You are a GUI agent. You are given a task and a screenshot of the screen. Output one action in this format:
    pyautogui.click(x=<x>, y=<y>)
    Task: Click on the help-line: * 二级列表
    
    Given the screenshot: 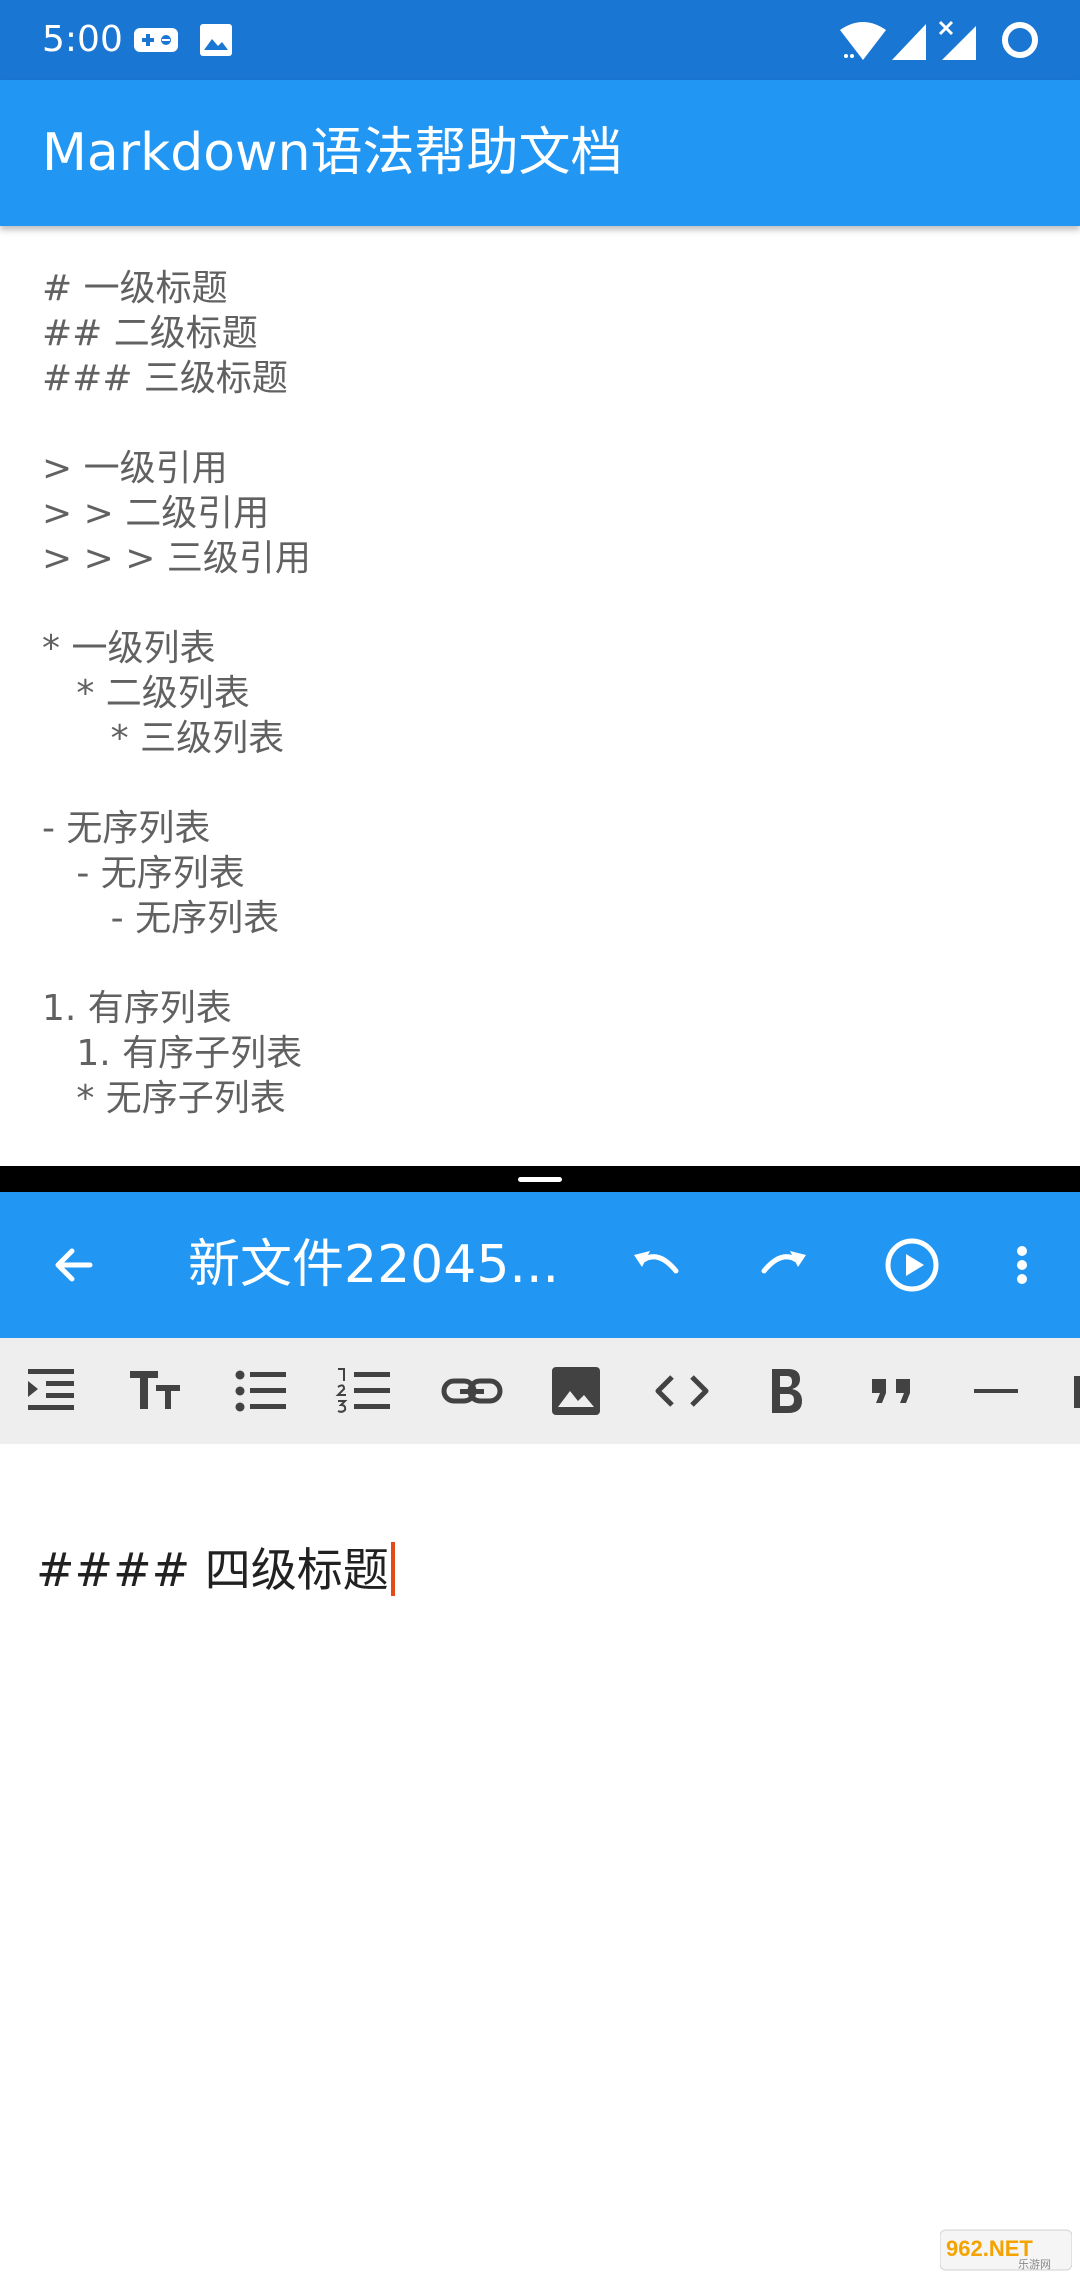 What is the action you would take?
    pyautogui.click(x=146, y=693)
    